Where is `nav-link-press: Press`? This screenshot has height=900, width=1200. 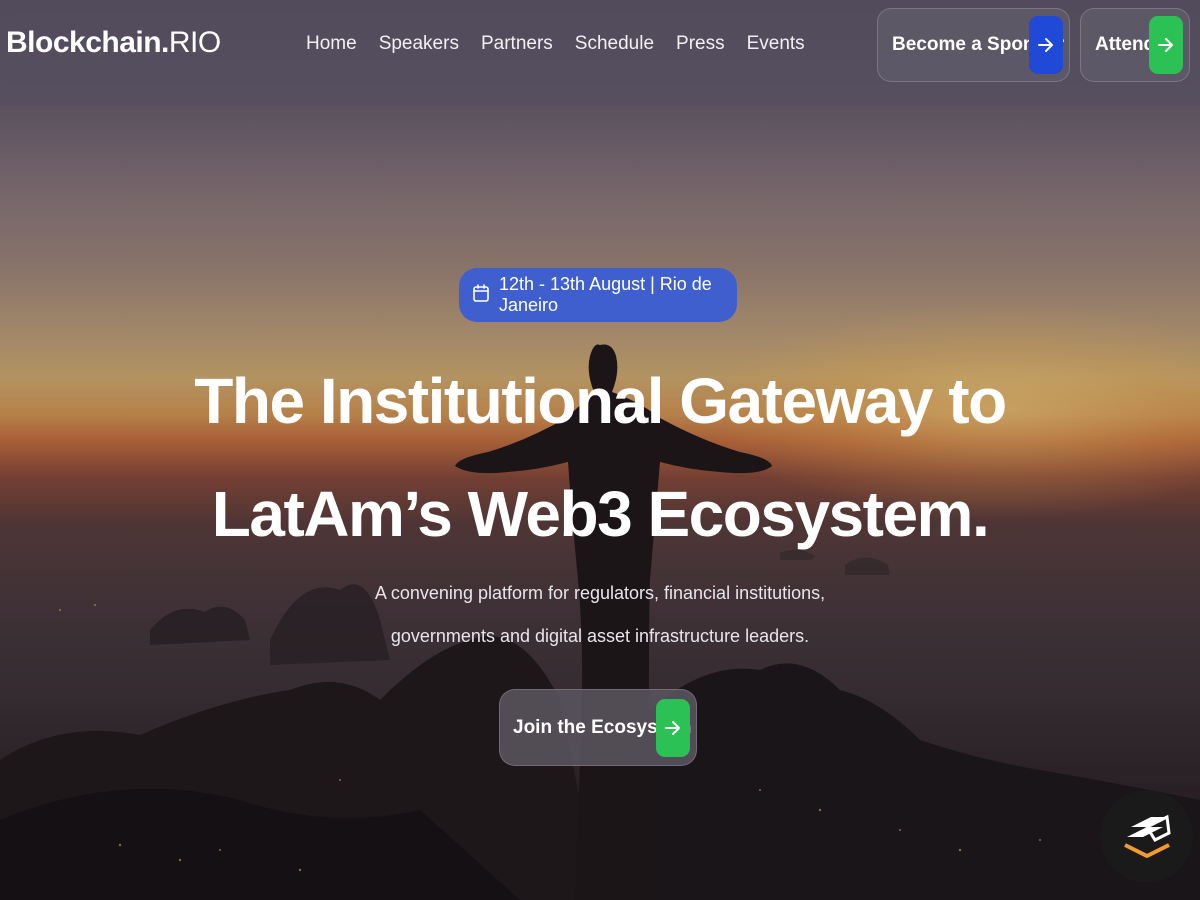 nav-link-press: Press is located at coordinates (700, 44).